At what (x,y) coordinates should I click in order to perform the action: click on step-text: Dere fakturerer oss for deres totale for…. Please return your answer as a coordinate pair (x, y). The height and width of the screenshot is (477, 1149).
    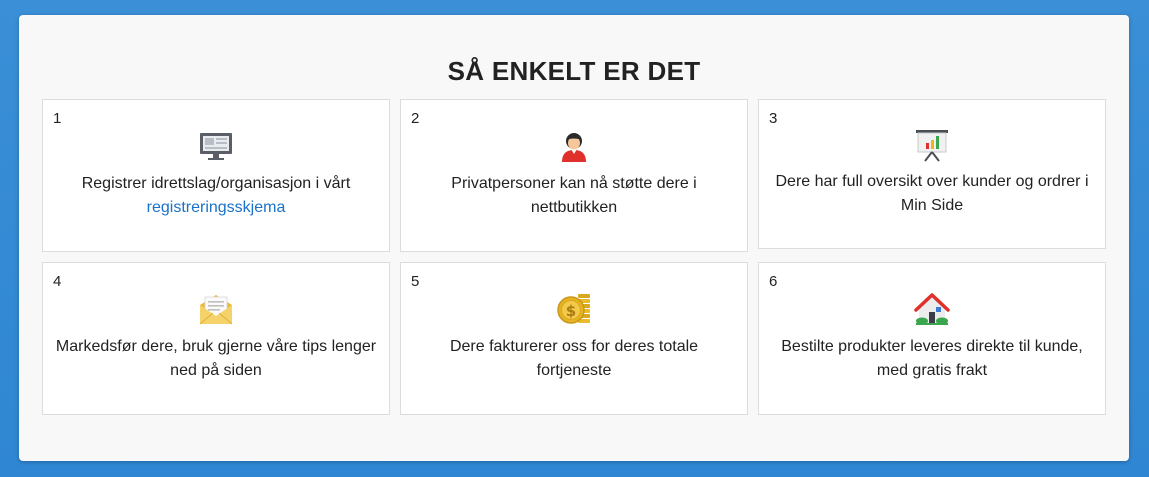
    Looking at the image, I should click on (574, 358).